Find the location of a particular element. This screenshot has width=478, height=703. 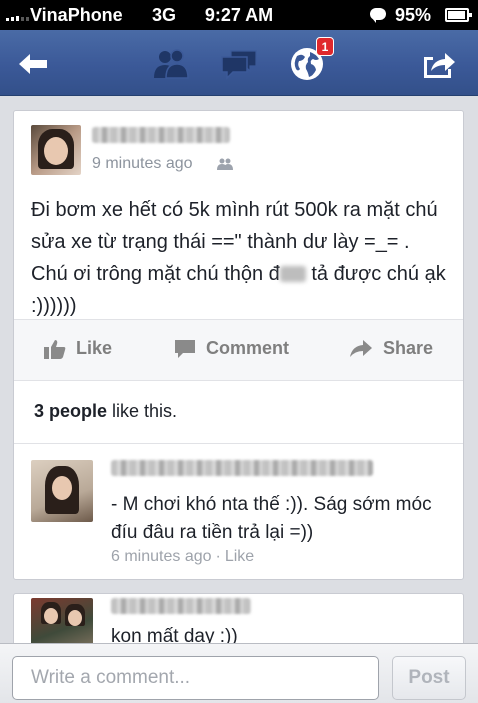

comment-composer: Post is located at coordinates (239, 673).